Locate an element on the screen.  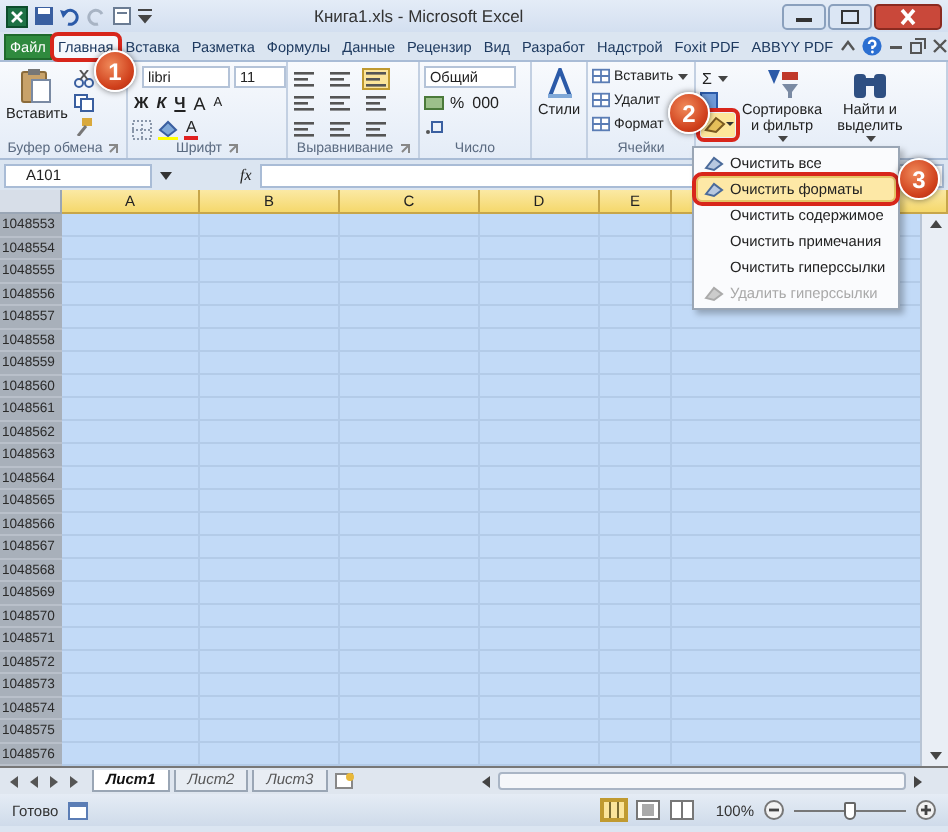
scissors-icon is located at coordinates (83, 79).